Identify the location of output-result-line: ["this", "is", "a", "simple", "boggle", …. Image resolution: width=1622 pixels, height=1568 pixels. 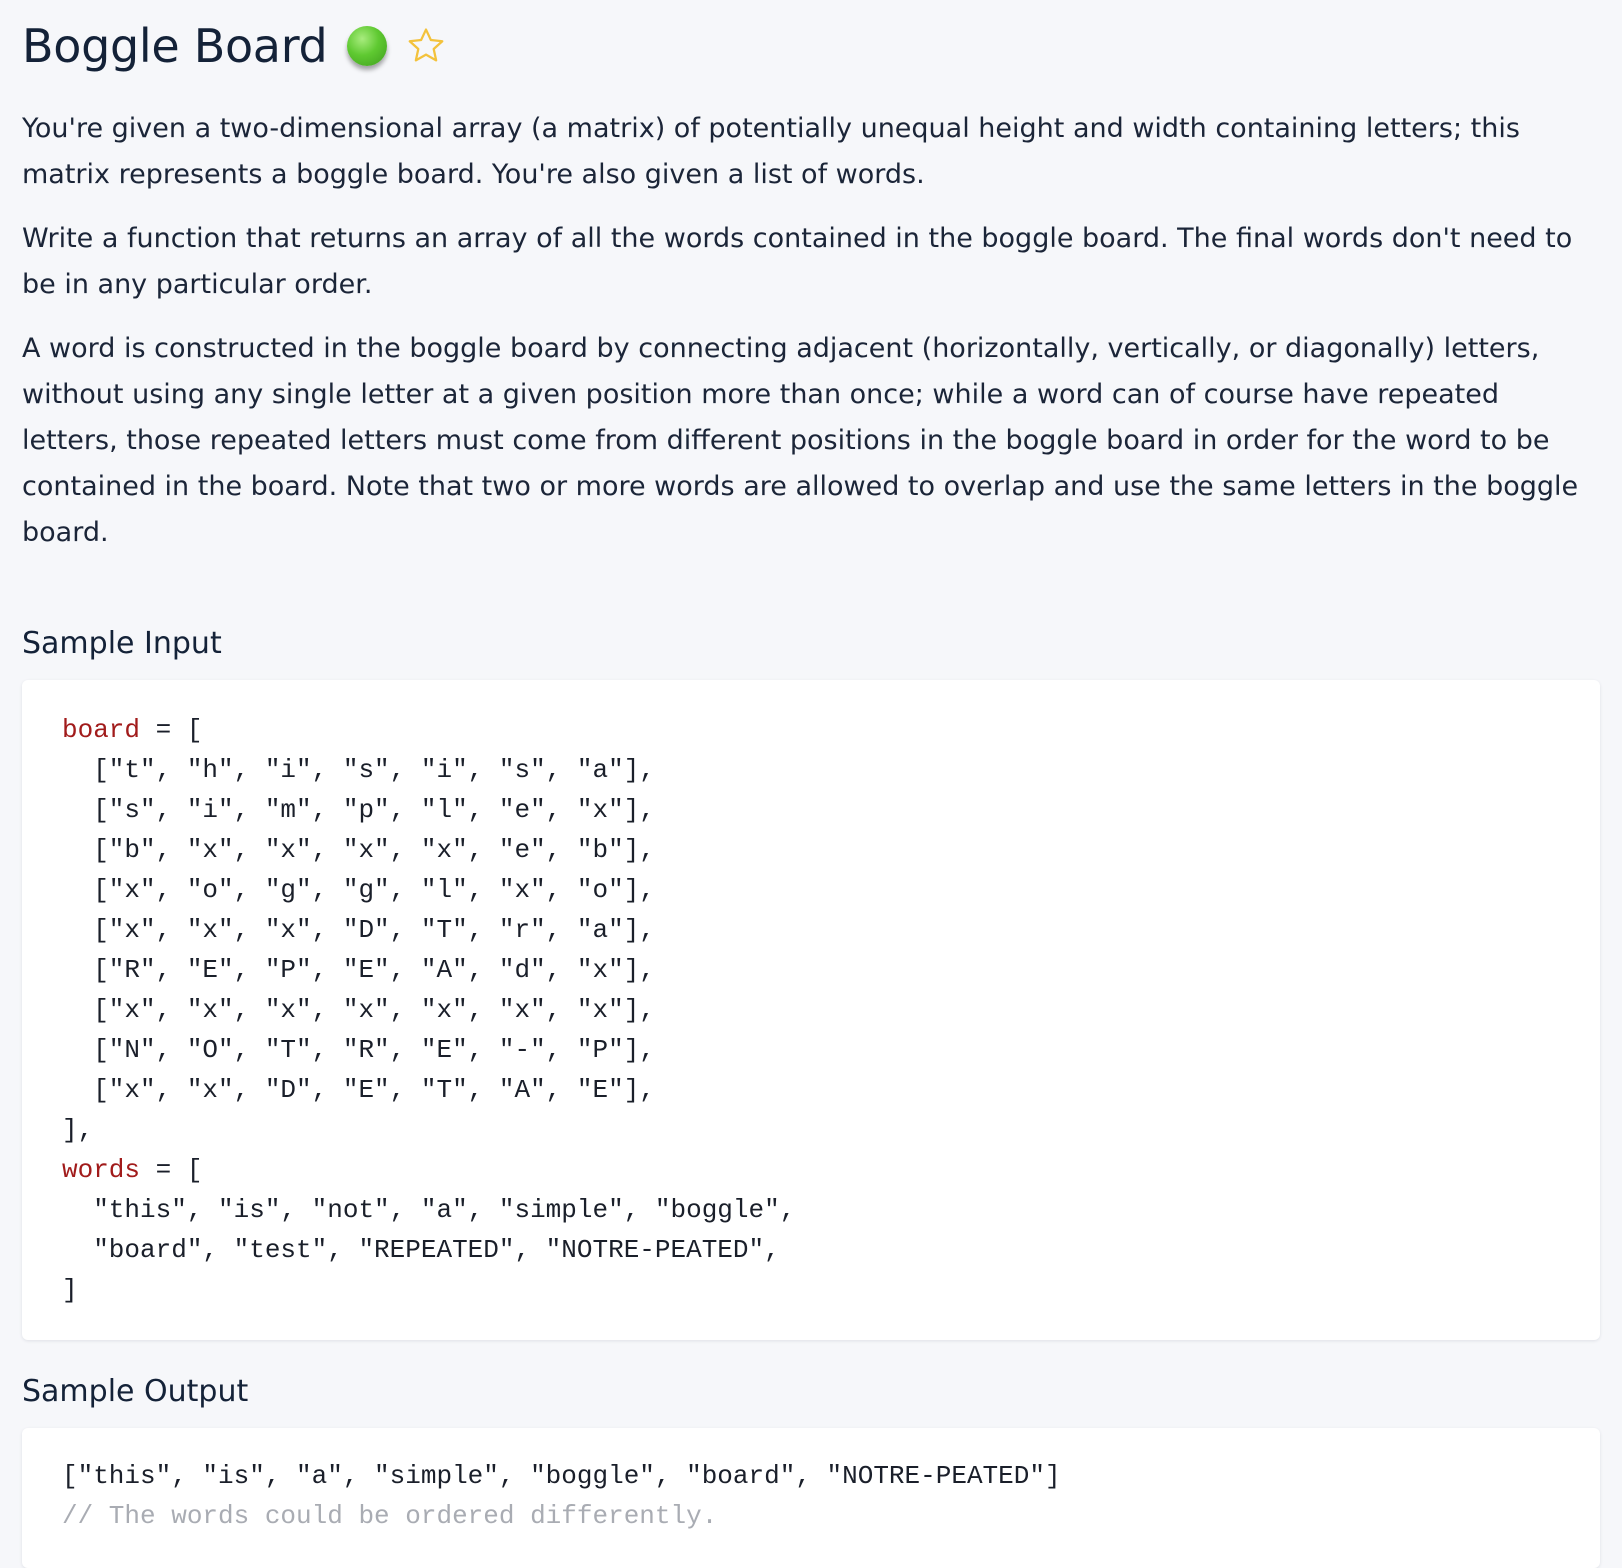
(561, 1476).